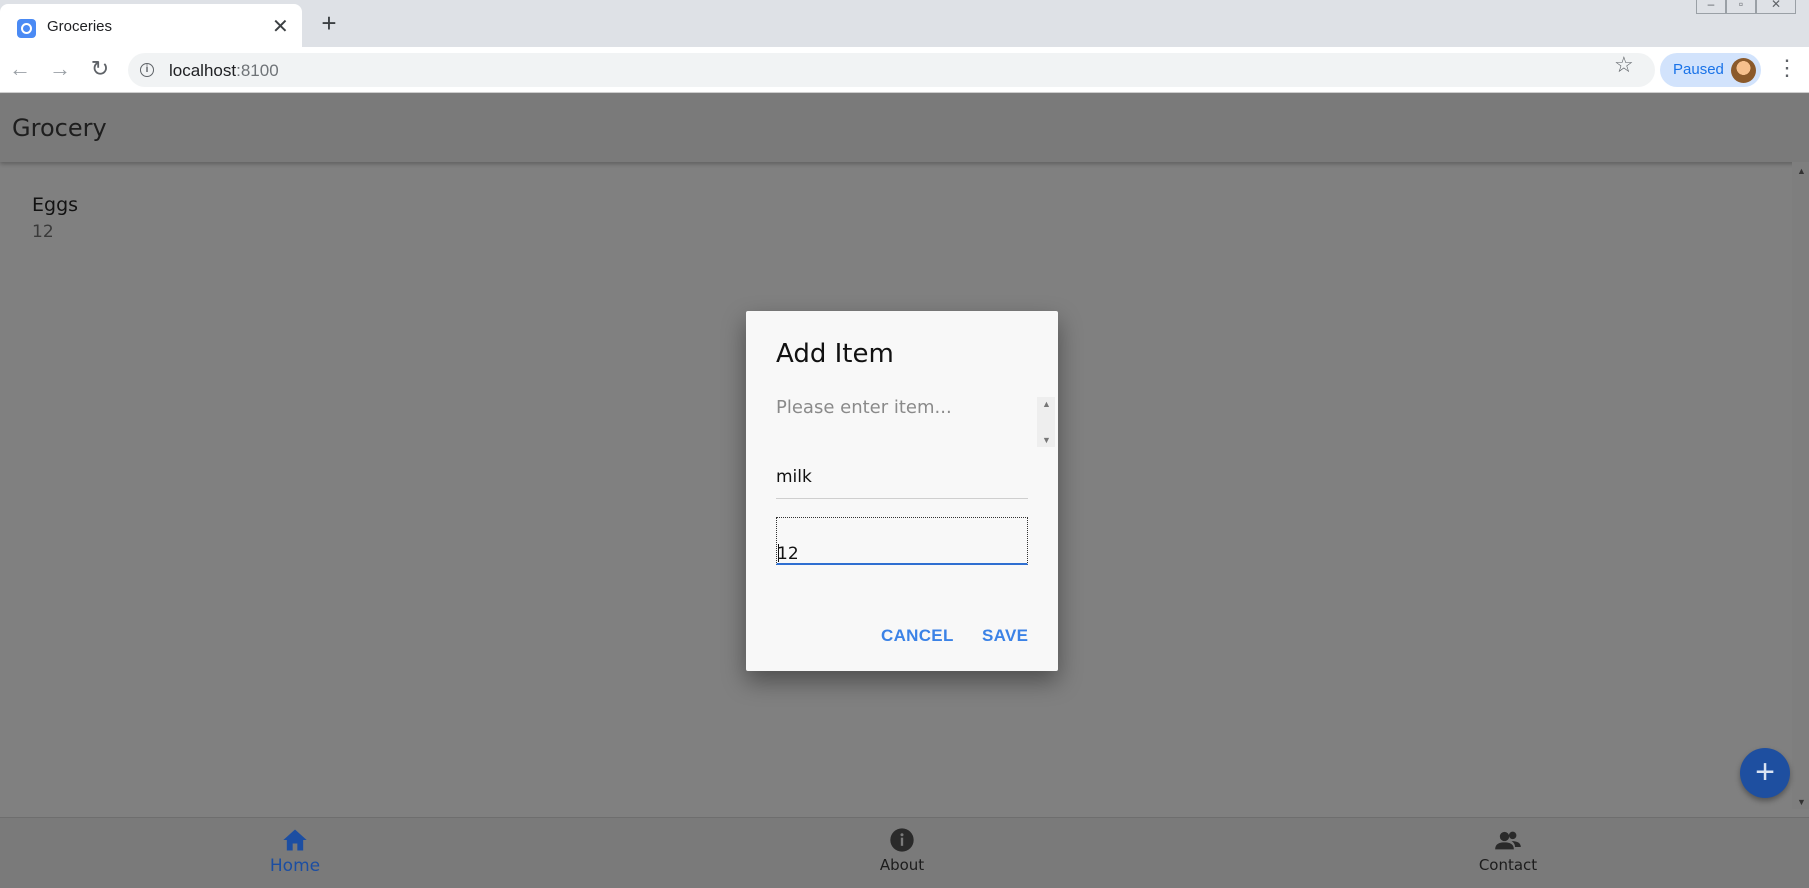 This screenshot has height=888, width=1809. Describe the element at coordinates (917, 636) in the screenshot. I see `cancel-button: CANCEL` at that location.